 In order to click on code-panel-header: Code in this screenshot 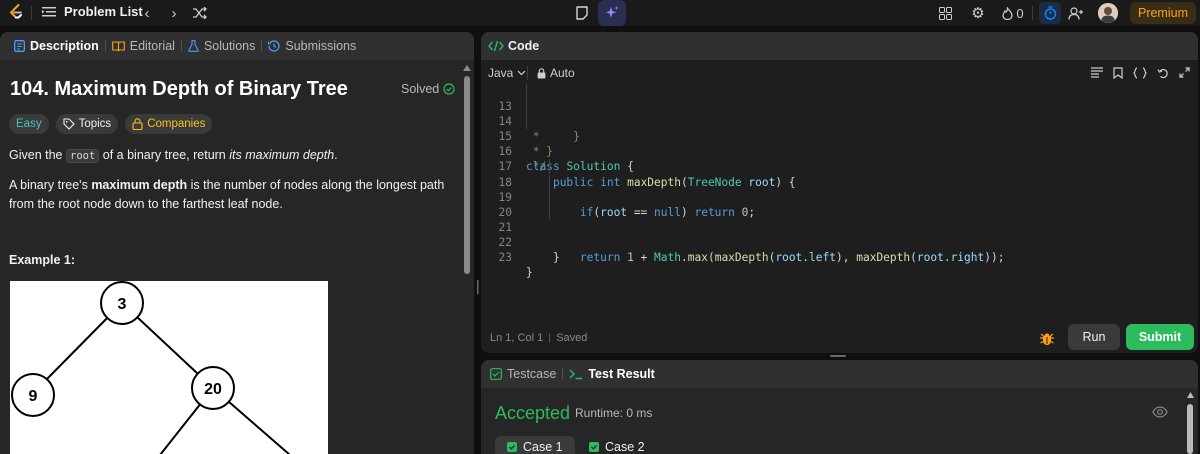, I will do `click(839, 46)`.